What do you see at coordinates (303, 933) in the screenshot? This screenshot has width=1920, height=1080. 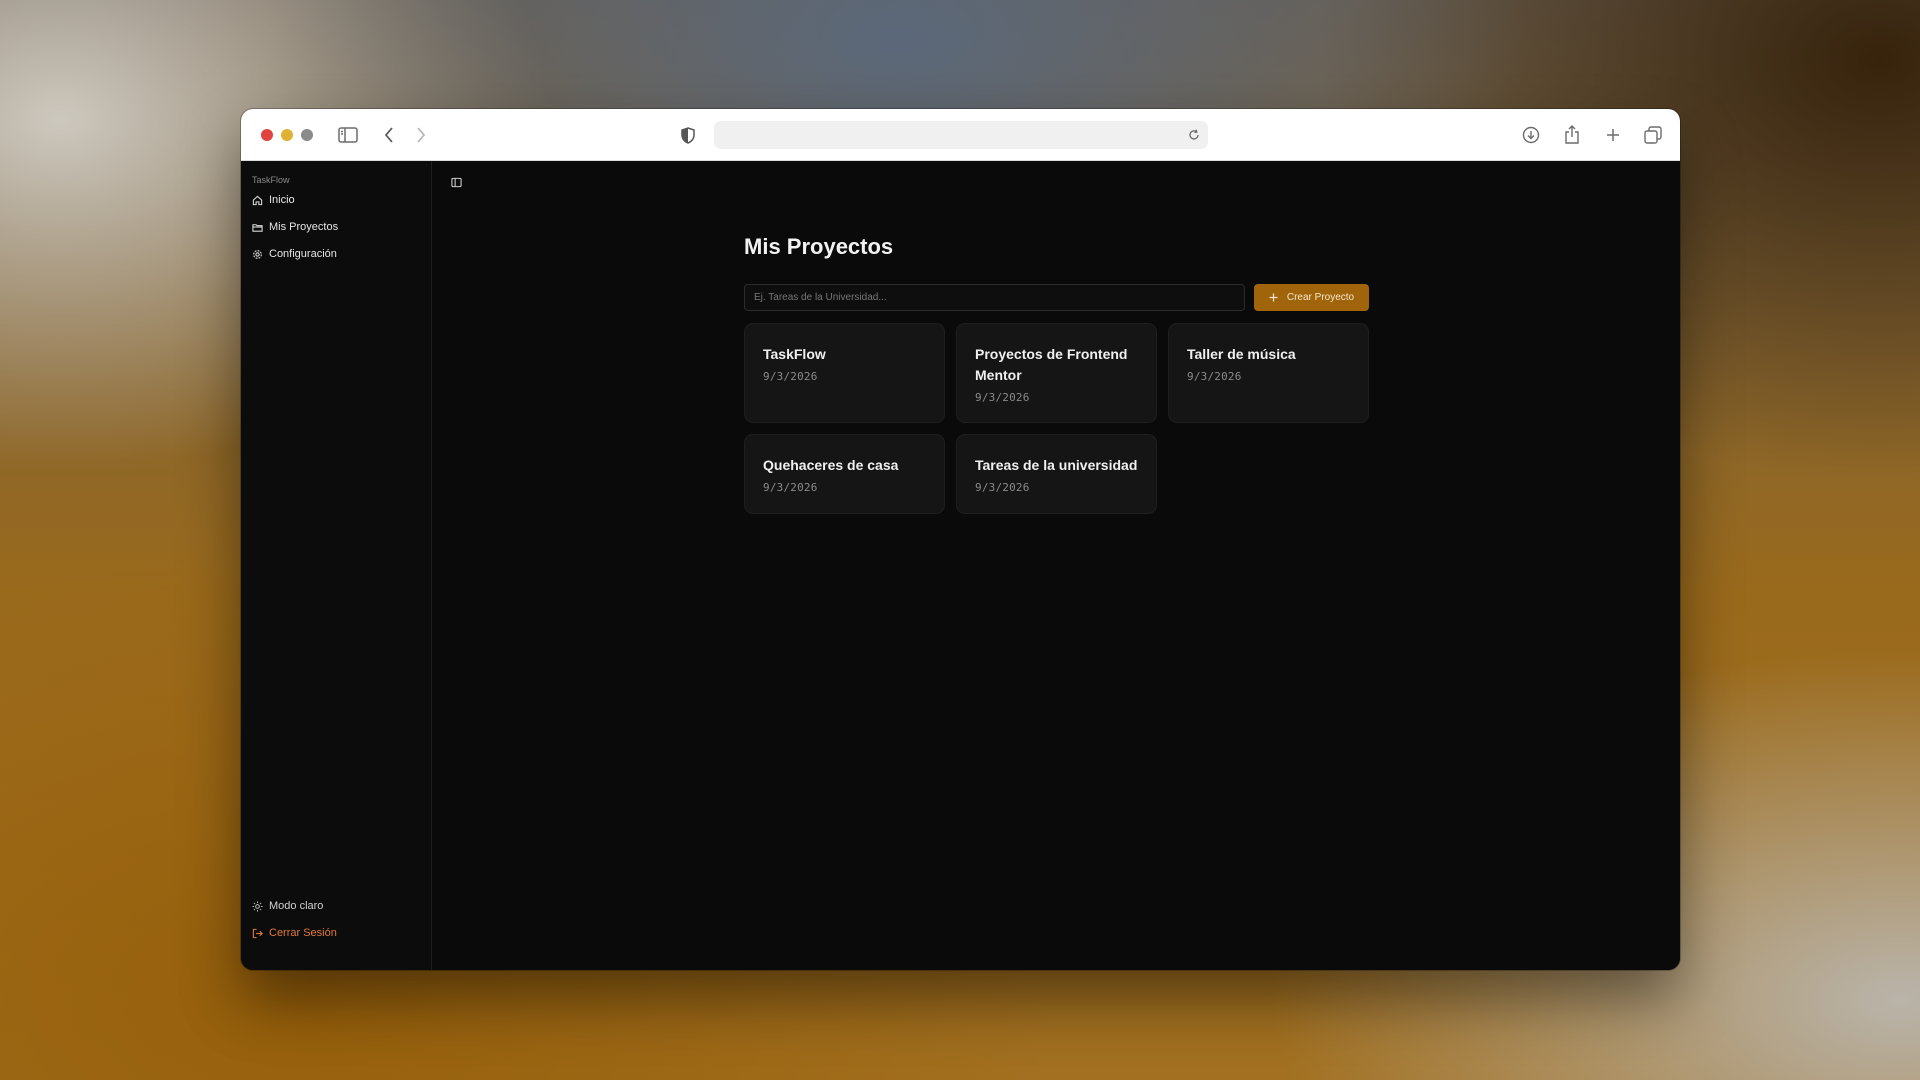 I see `logout-label: Cerrar Sesión` at bounding box center [303, 933].